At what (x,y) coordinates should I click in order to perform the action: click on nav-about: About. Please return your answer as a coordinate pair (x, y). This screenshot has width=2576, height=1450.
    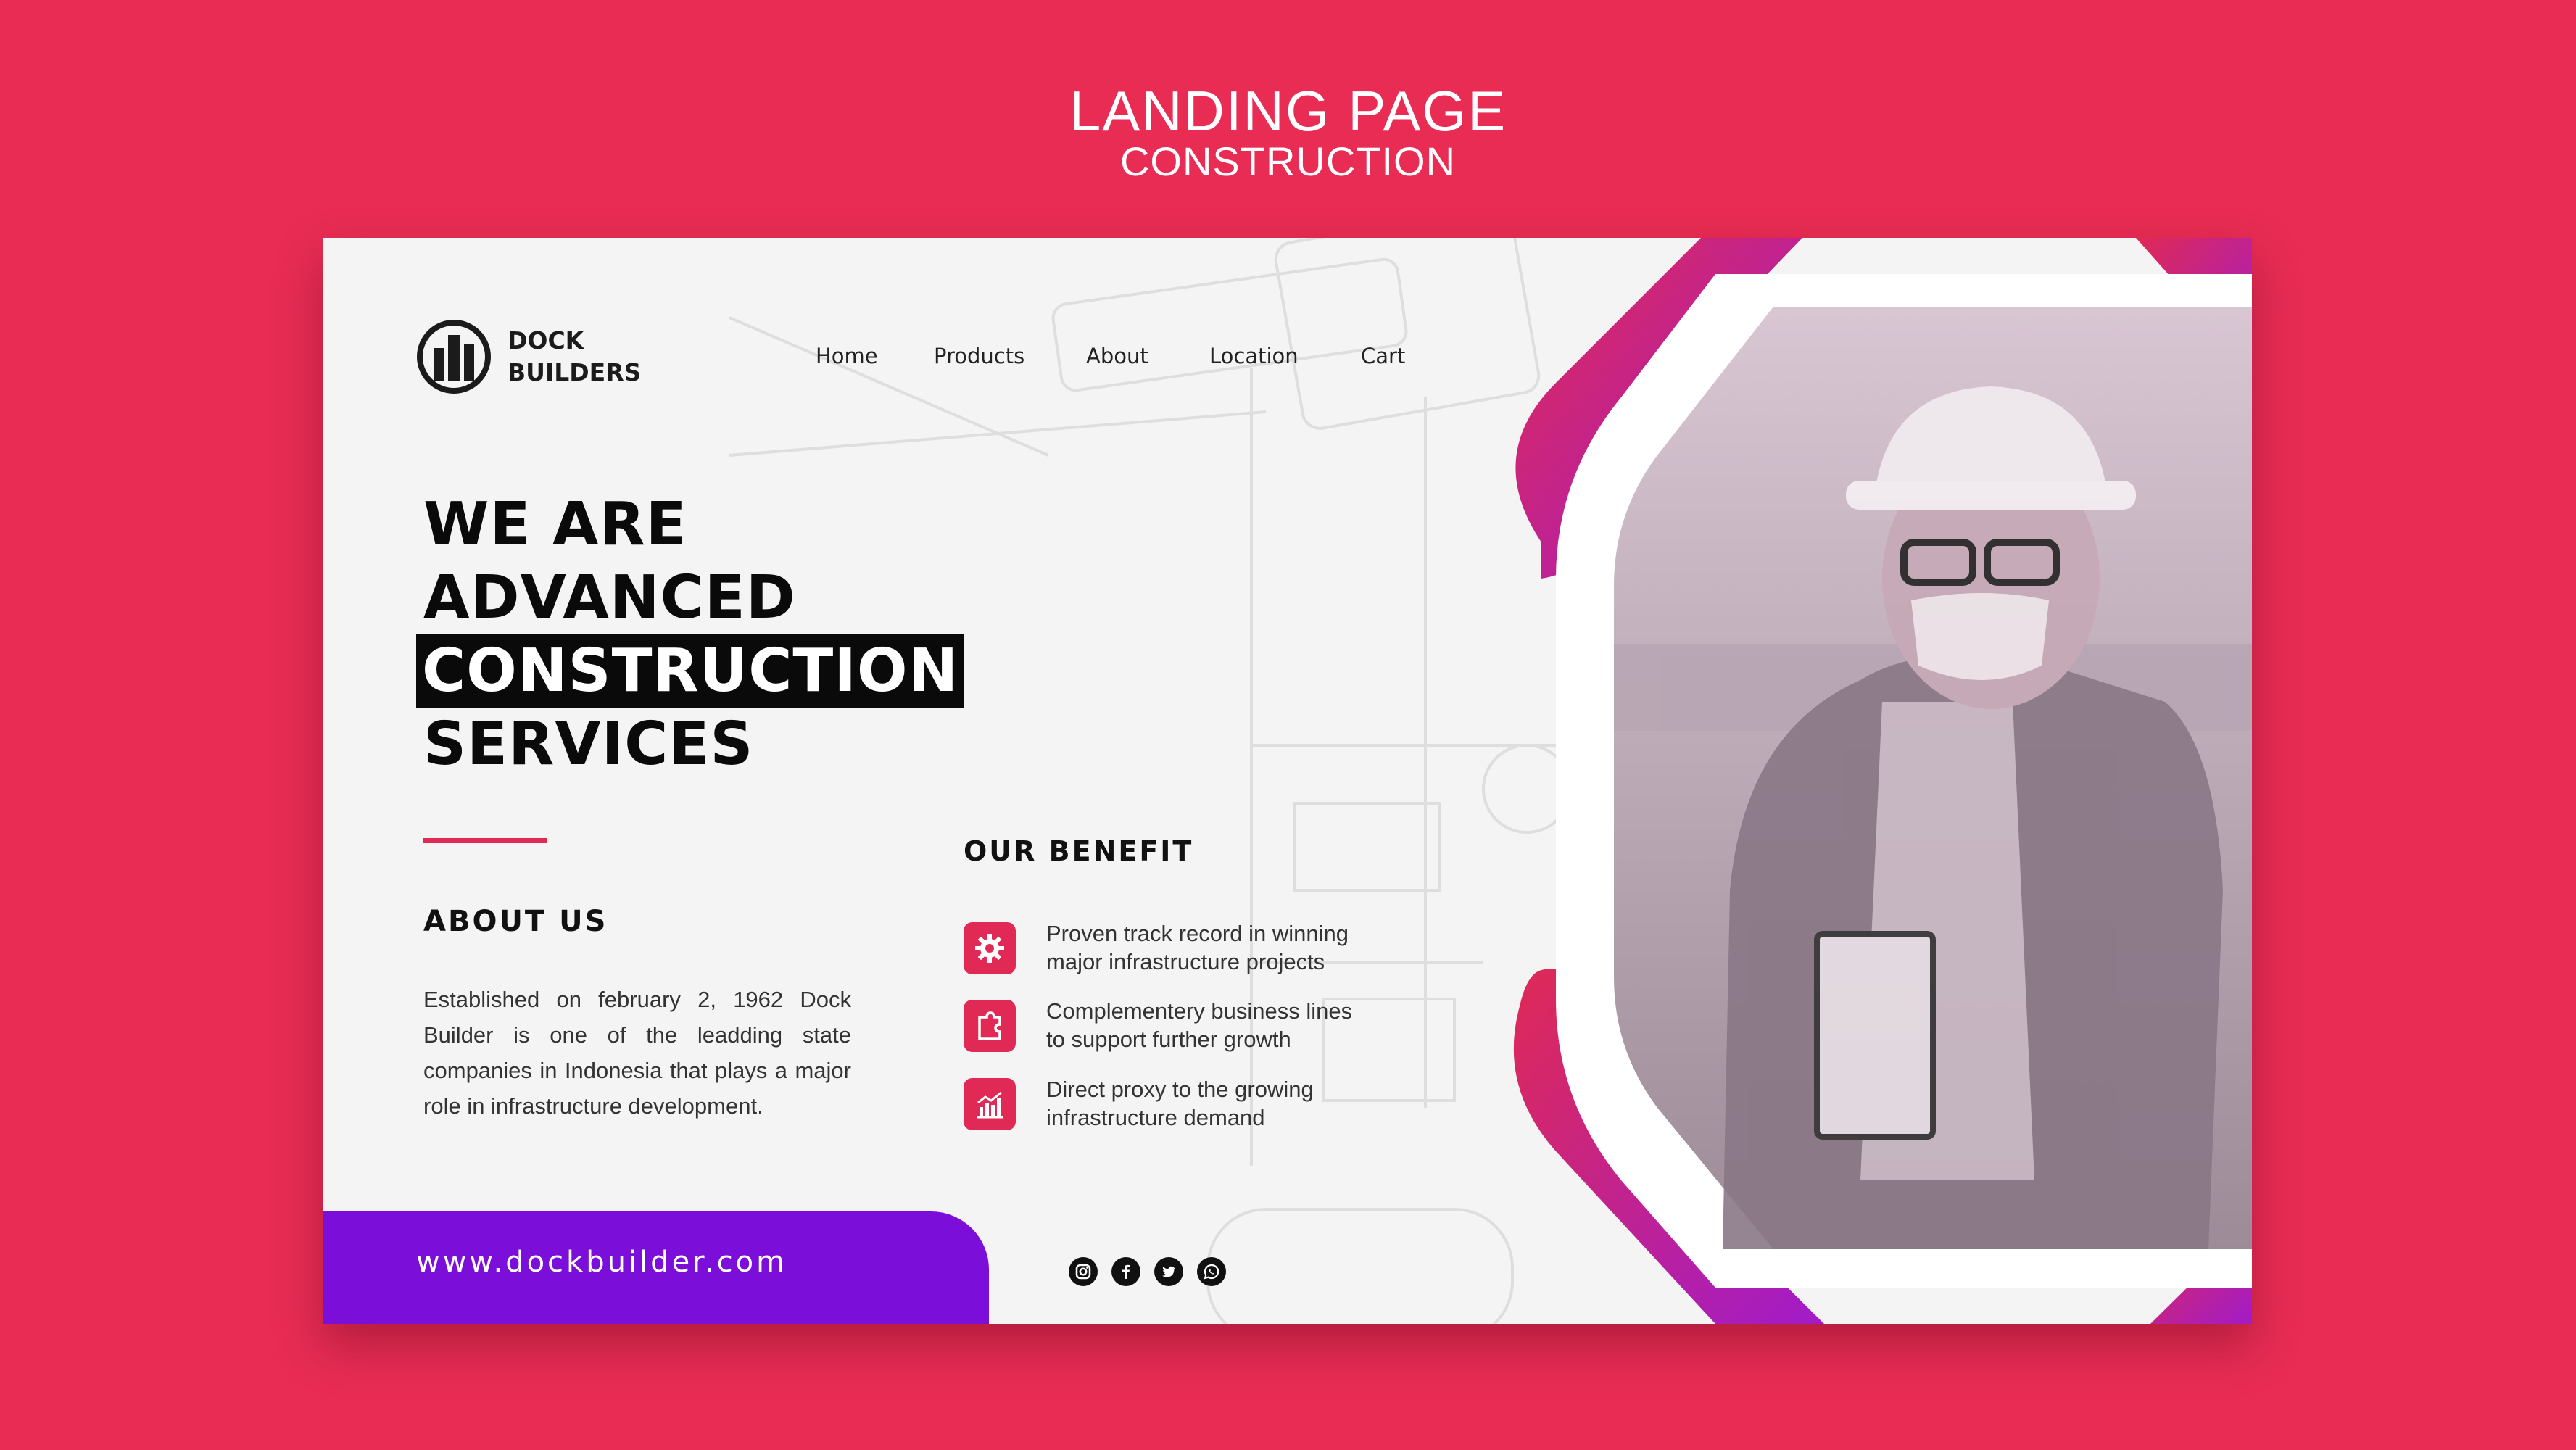
    Looking at the image, I should click on (1117, 356).